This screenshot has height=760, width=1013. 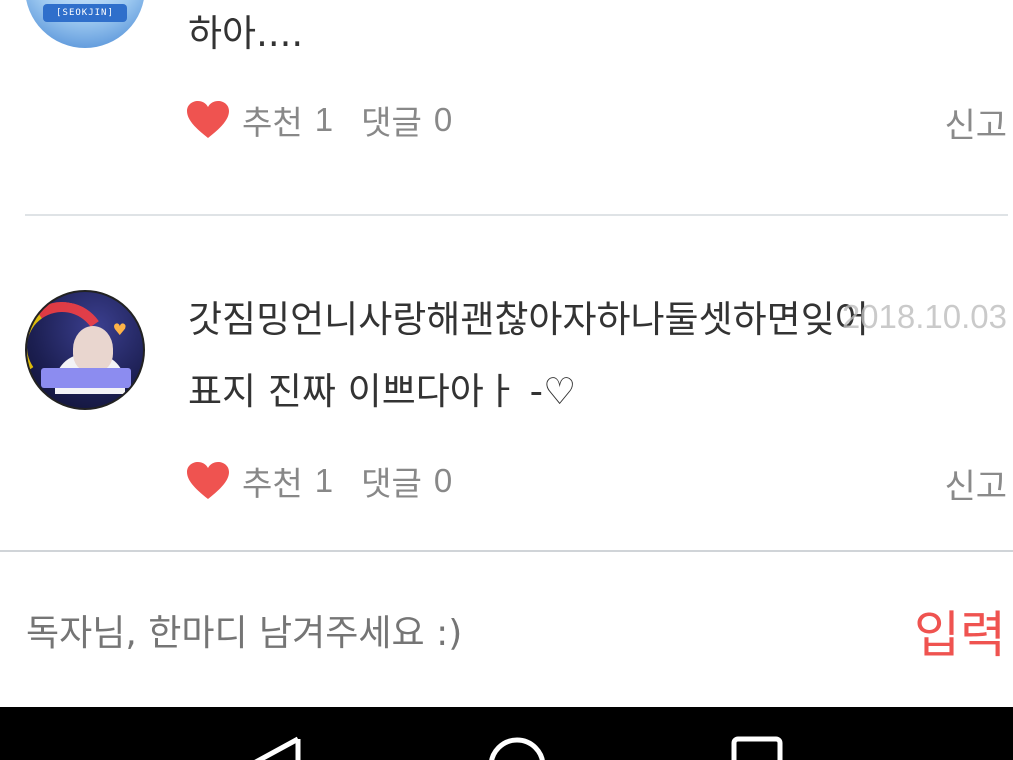 I want to click on recents-icon, so click(x=758, y=747).